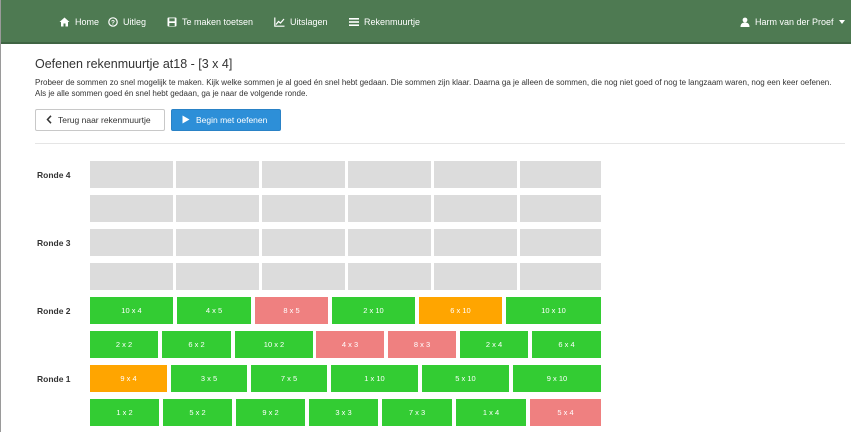 The width and height of the screenshot is (851, 432). Describe the element at coordinates (289, 378) in the screenshot. I see `sum-cell: 7 x 5` at that location.